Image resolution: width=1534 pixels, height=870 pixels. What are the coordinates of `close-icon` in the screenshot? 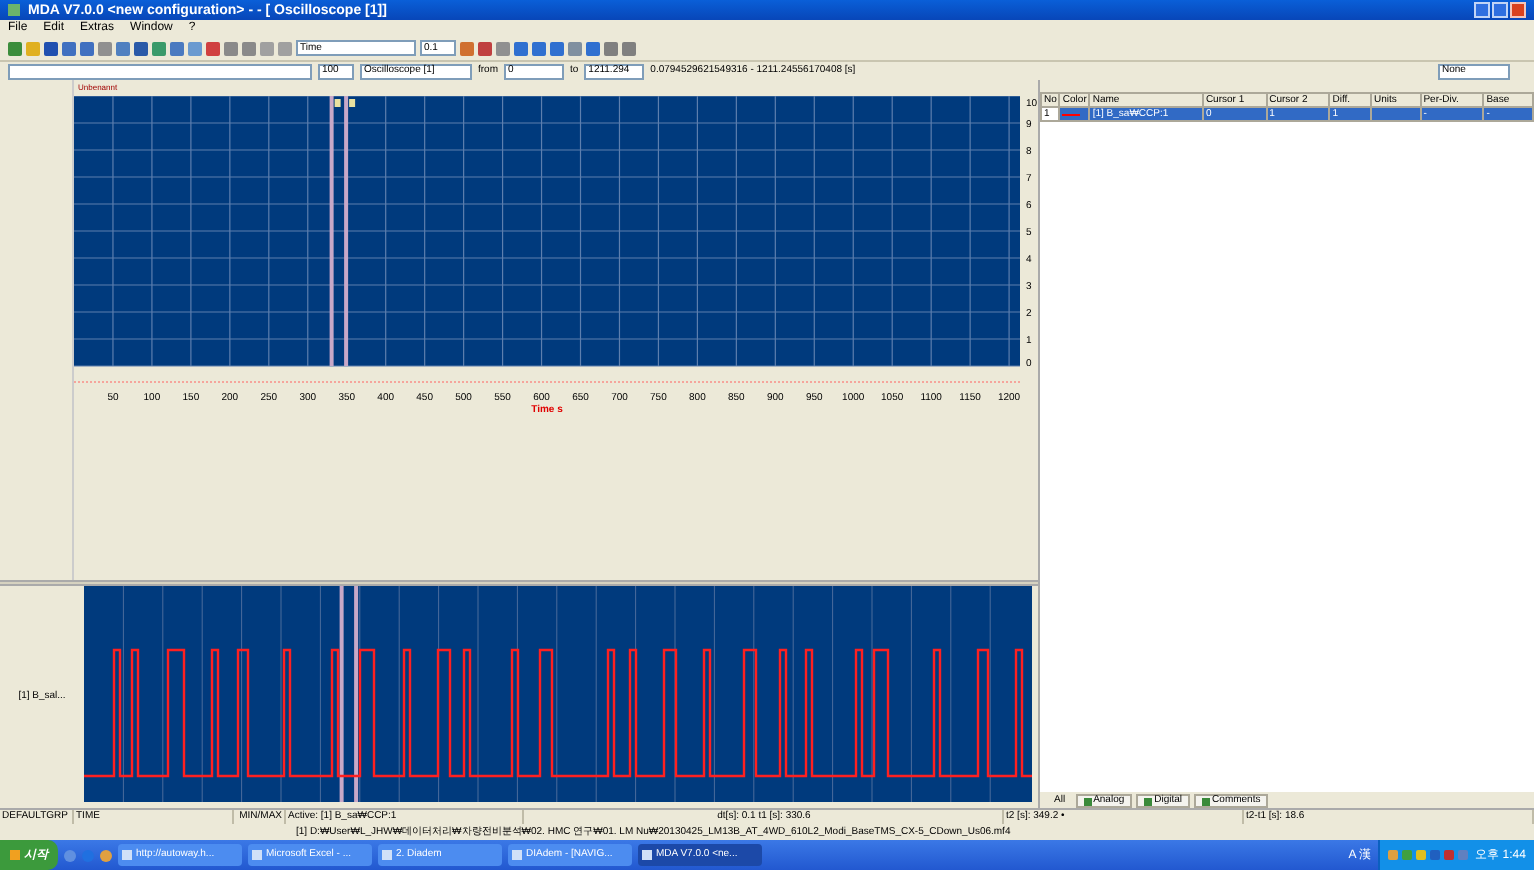 It's located at (1518, 10).